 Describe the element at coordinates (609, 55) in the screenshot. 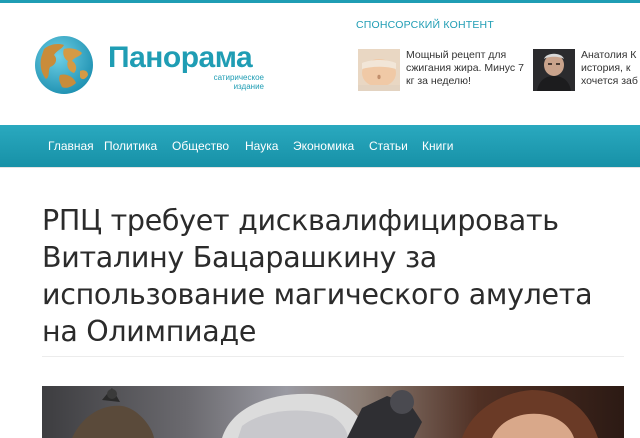

I see `sponsored-item-text-line: Анатолия К` at that location.